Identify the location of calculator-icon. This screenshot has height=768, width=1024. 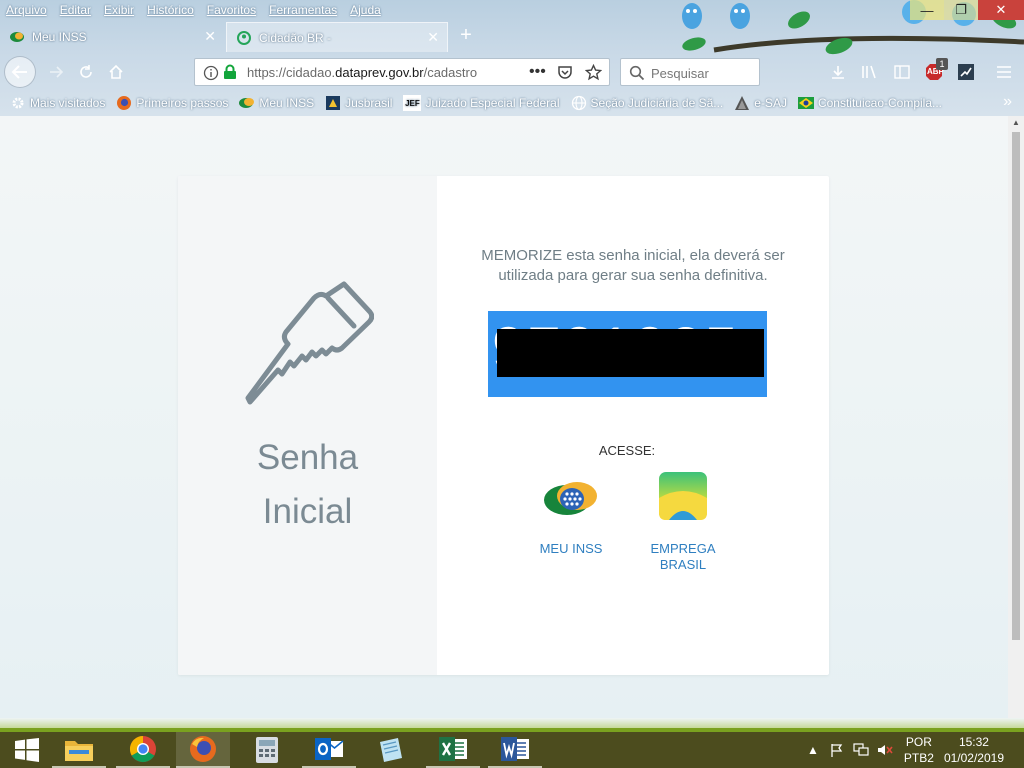
(267, 750).